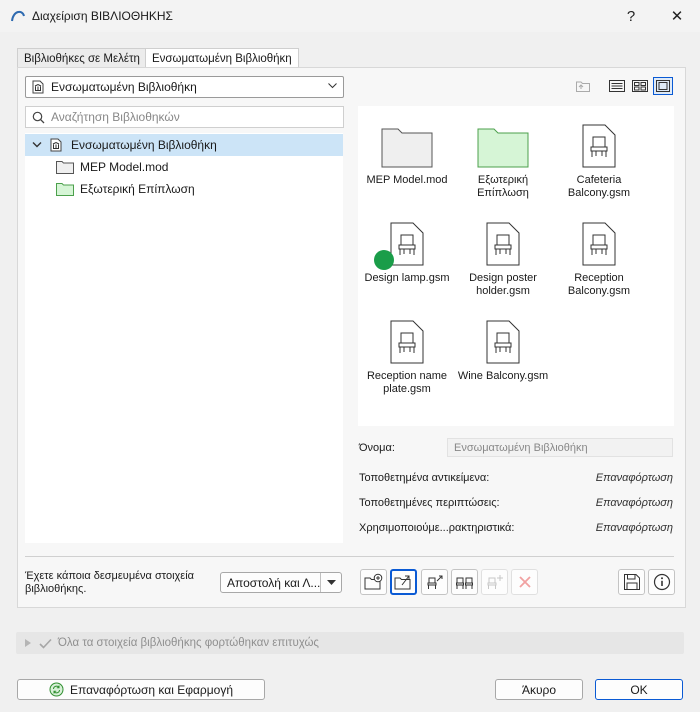 The width and height of the screenshot is (700, 712). I want to click on list-view-button, so click(617, 86).